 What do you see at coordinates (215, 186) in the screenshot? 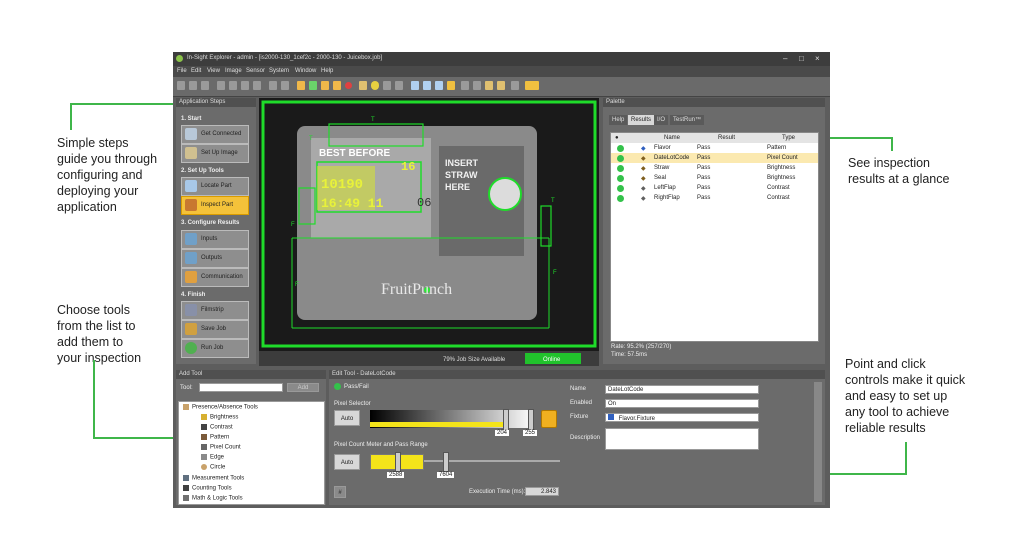
I see `locate-part-button: Locate Part` at bounding box center [215, 186].